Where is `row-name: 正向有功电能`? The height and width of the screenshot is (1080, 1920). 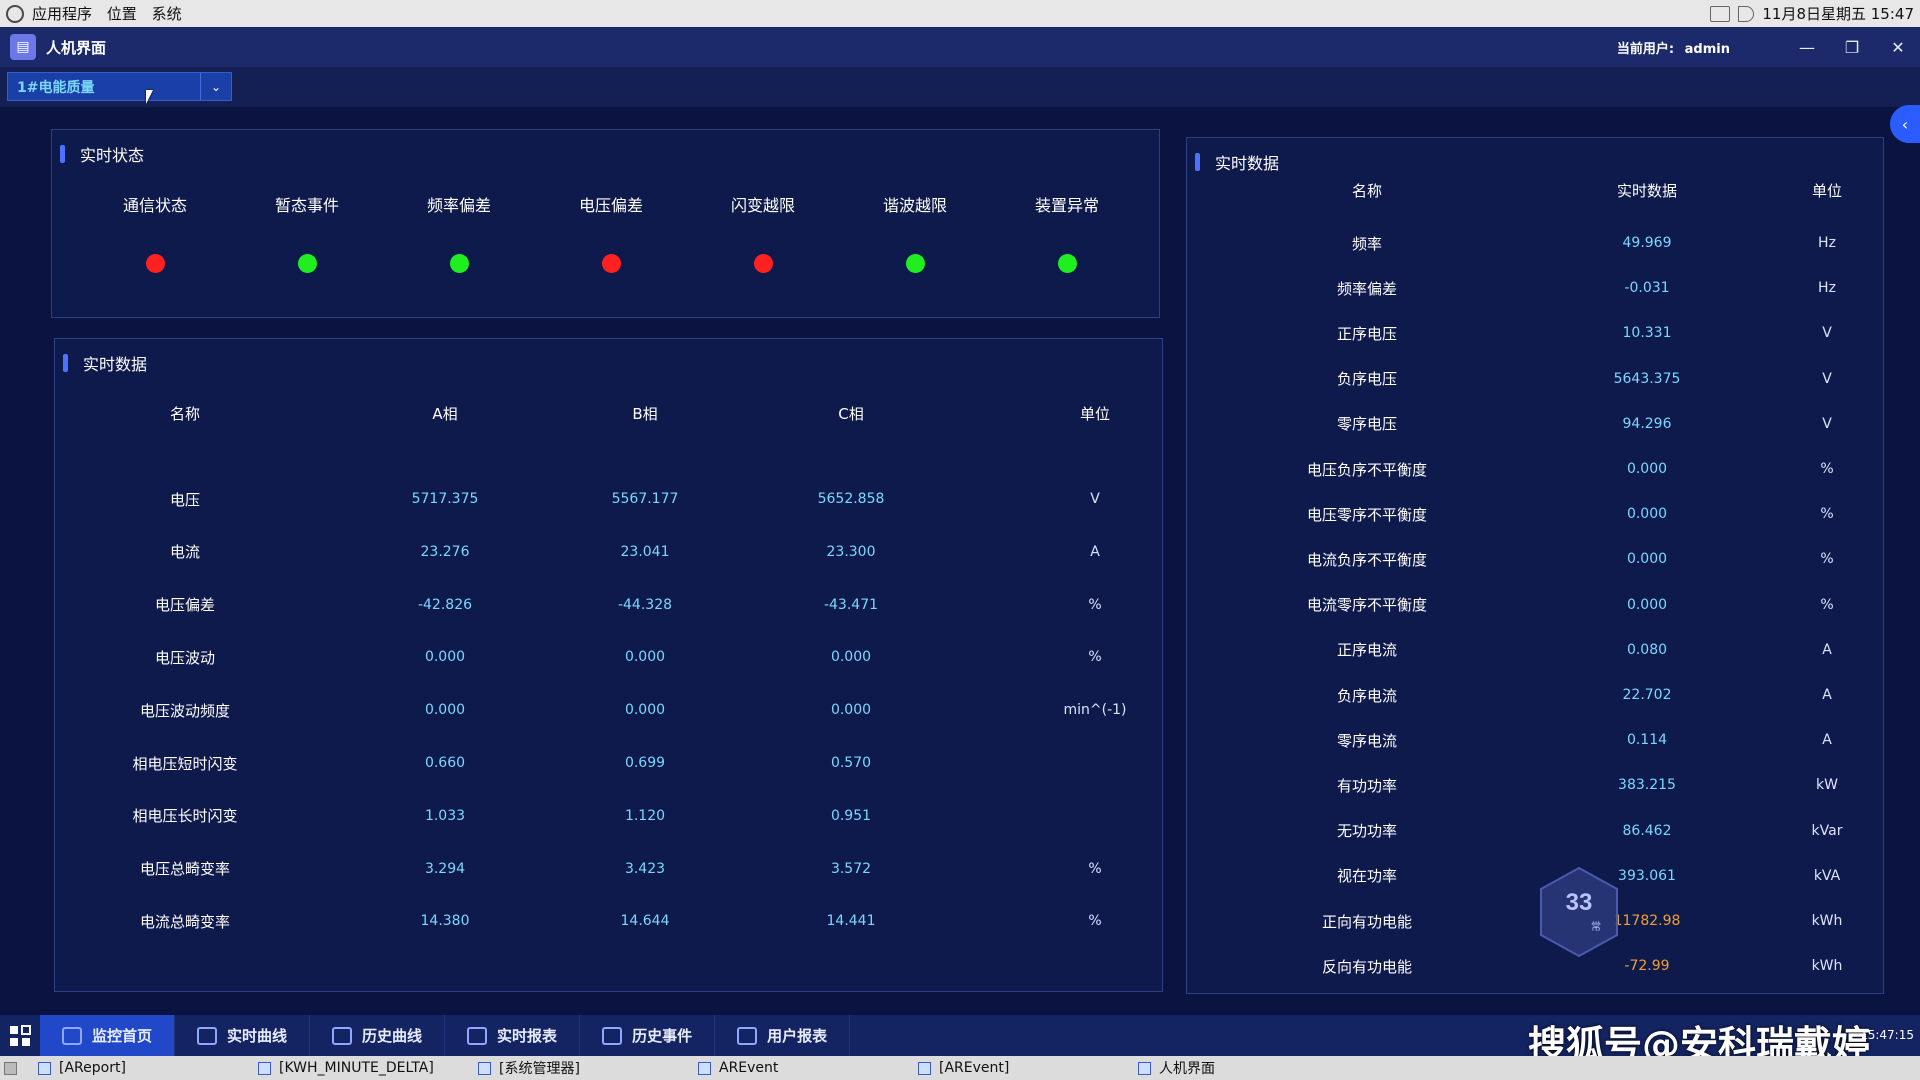
row-name: 正向有功电能 is located at coordinates (1366, 921).